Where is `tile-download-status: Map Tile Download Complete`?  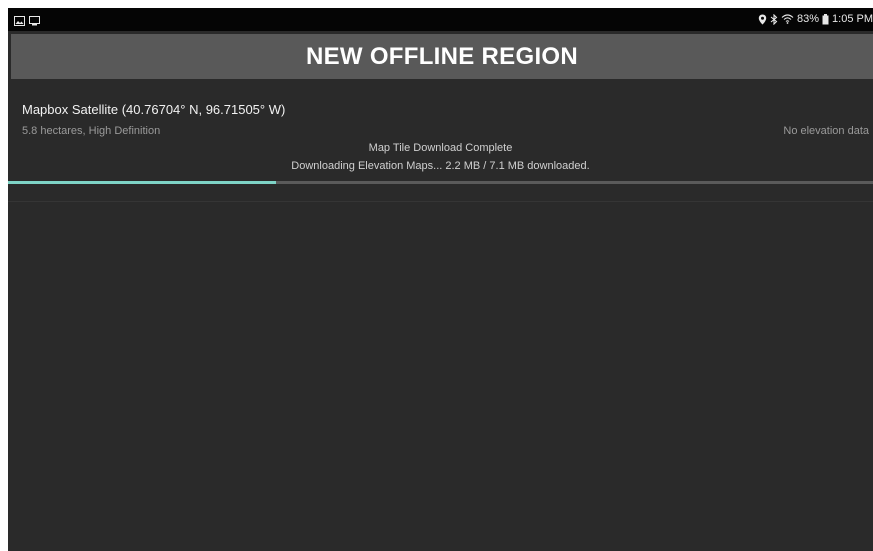
tile-download-status: Map Tile Download Complete is located at coordinates (440, 148).